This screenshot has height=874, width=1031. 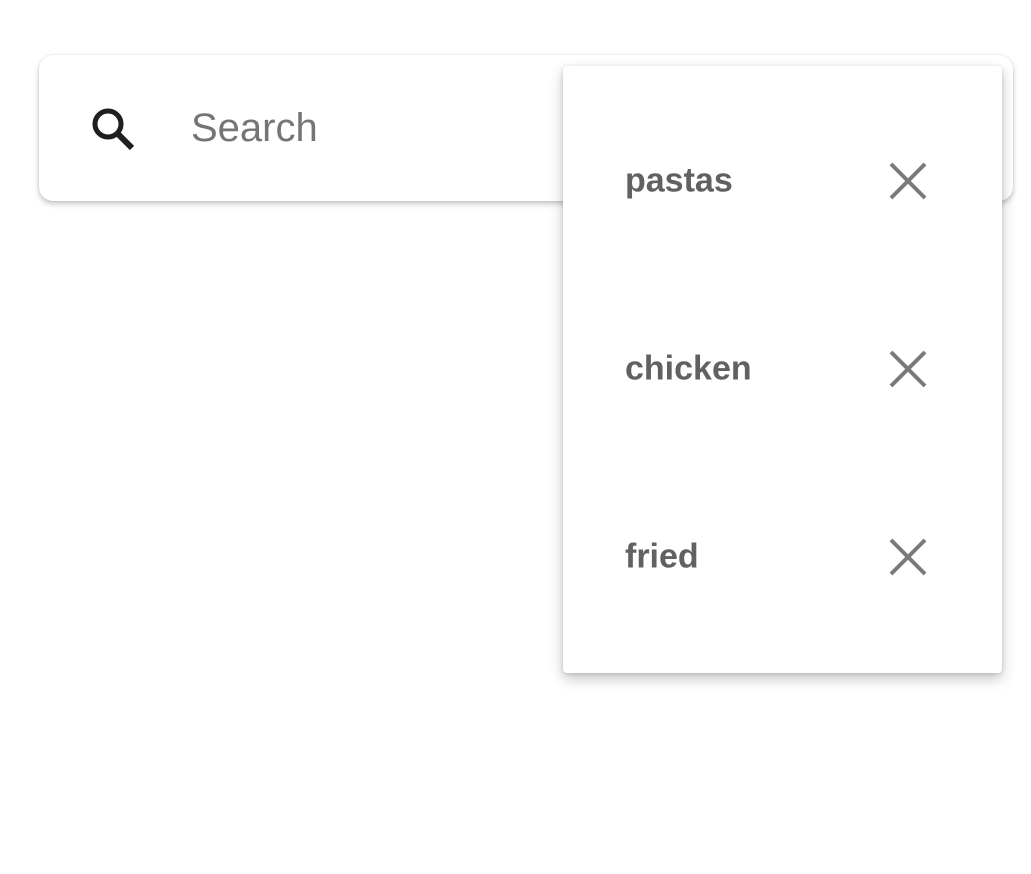 What do you see at coordinates (662, 556) in the screenshot?
I see `history-item-label: fried` at bounding box center [662, 556].